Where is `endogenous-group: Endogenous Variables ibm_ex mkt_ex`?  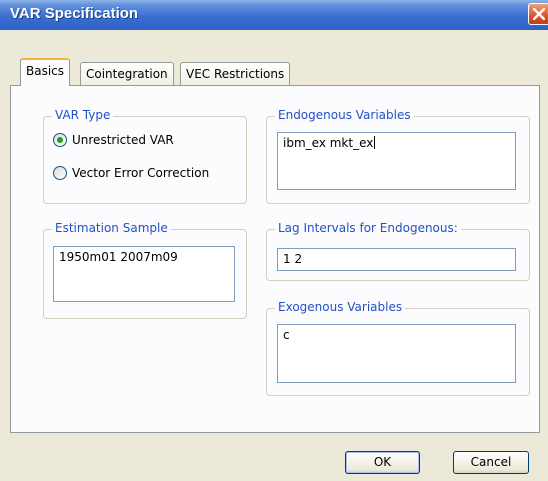
endogenous-group: Endogenous Variables ibm_ex mkt_ex is located at coordinates (398, 156).